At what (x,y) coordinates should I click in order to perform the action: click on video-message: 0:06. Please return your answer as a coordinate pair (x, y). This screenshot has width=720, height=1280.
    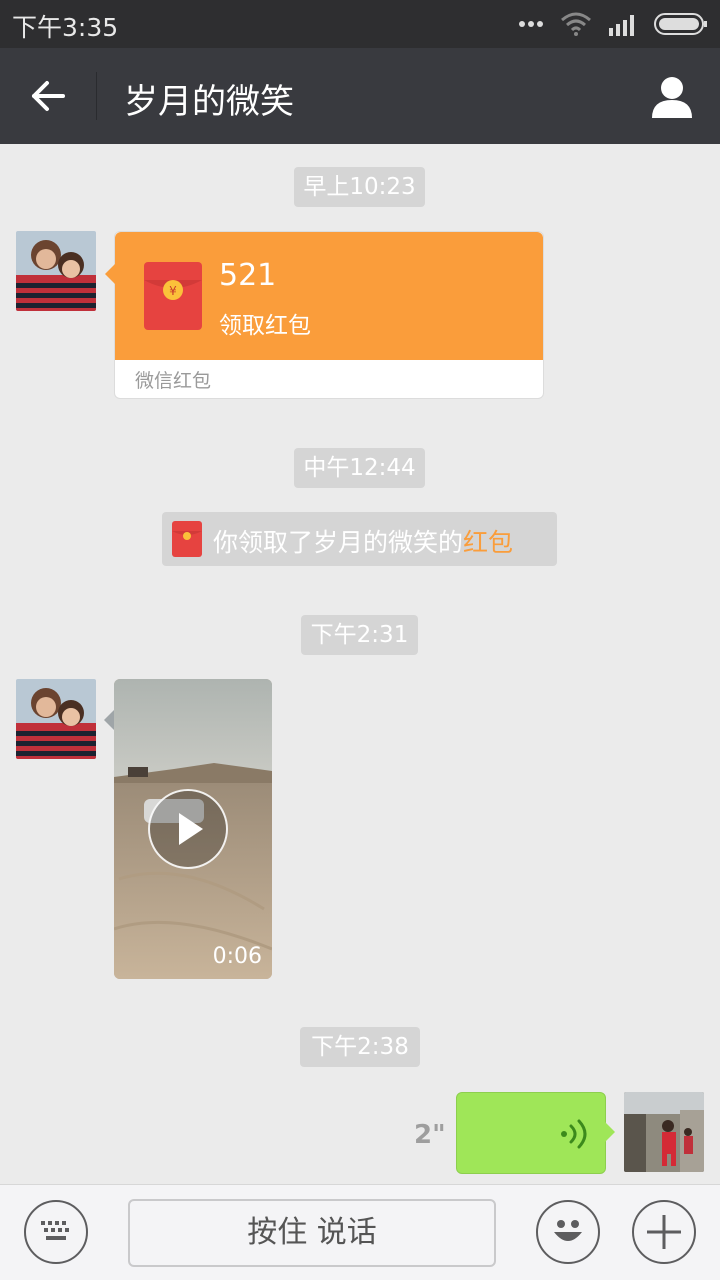
    Looking at the image, I should click on (193, 829).